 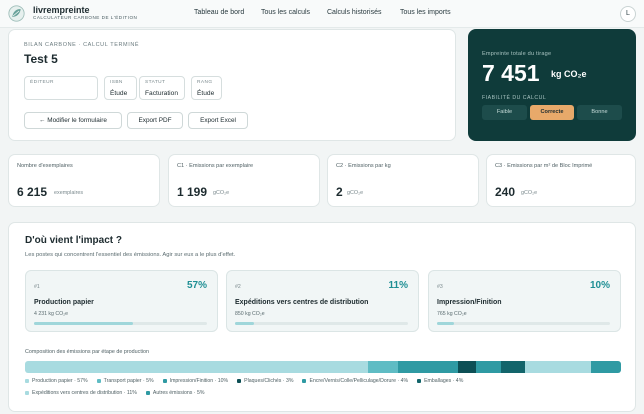 What do you see at coordinates (192, 192) in the screenshot?
I see `stat-value: 1 199` at bounding box center [192, 192].